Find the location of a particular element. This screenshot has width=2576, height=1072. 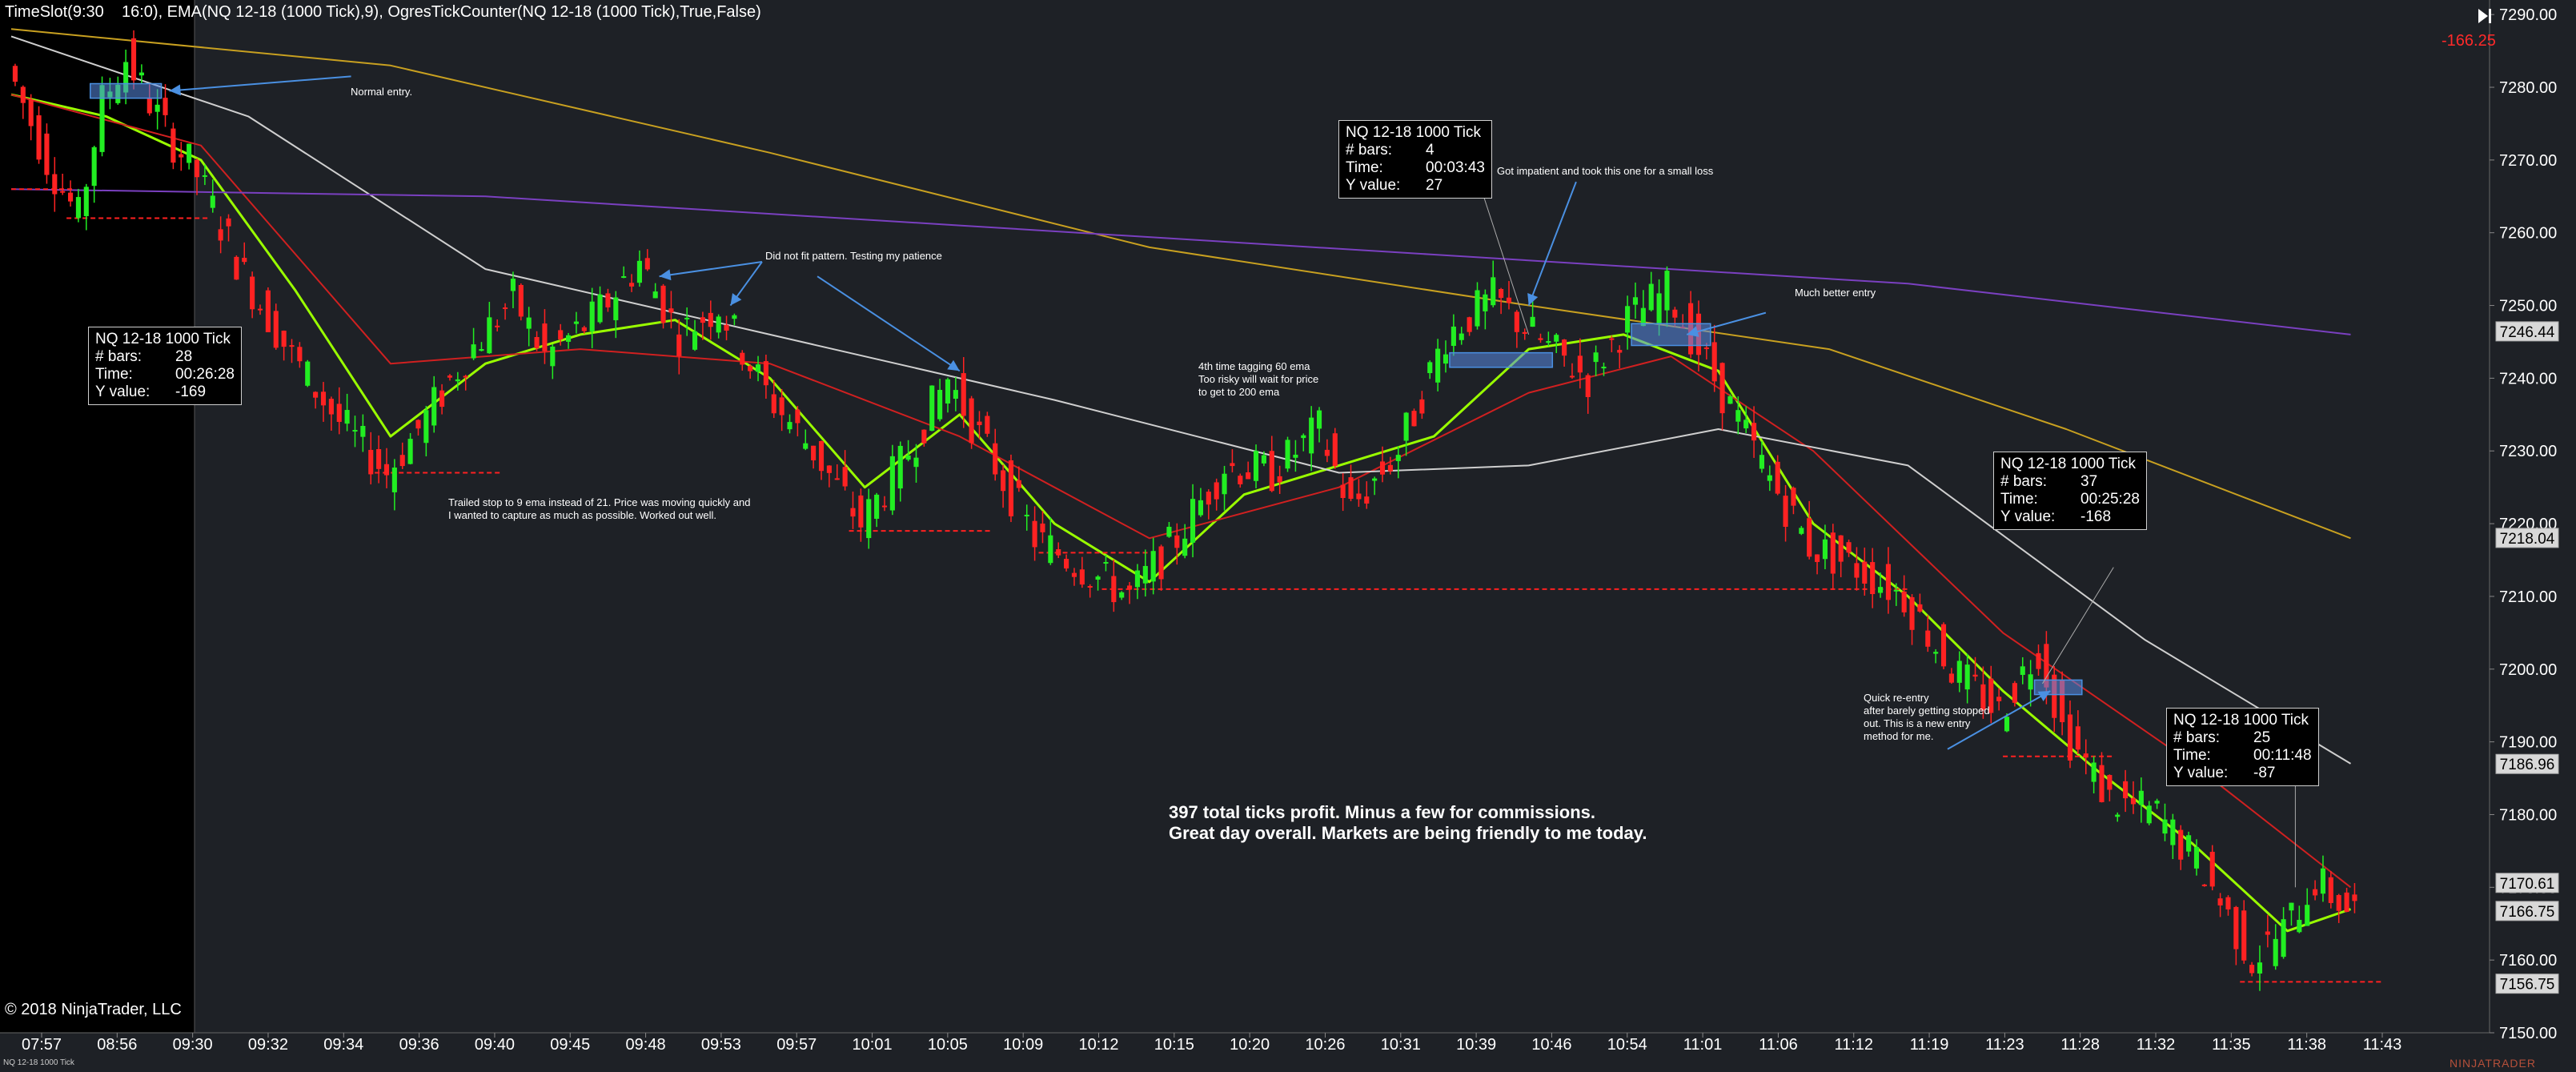

x-tick-label: 09:53 is located at coordinates (721, 1045).